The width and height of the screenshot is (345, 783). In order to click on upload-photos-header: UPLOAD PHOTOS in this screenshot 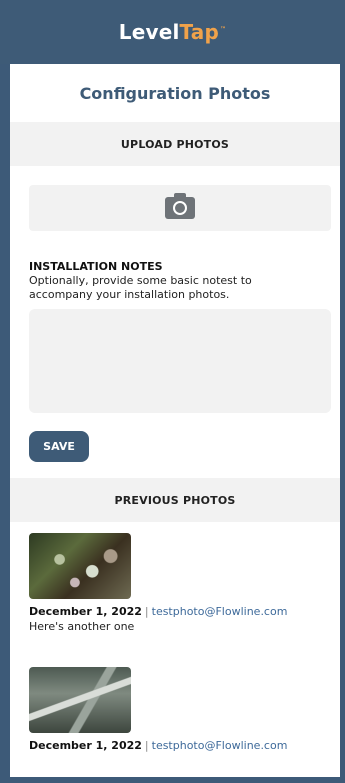, I will do `click(175, 144)`.